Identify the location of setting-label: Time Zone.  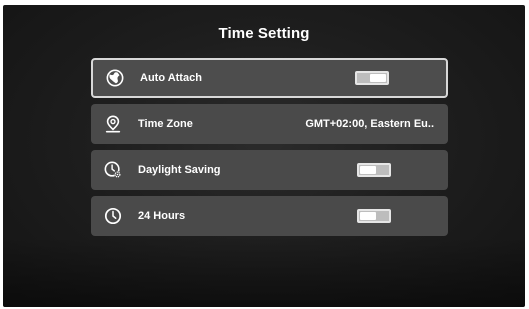
(165, 124).